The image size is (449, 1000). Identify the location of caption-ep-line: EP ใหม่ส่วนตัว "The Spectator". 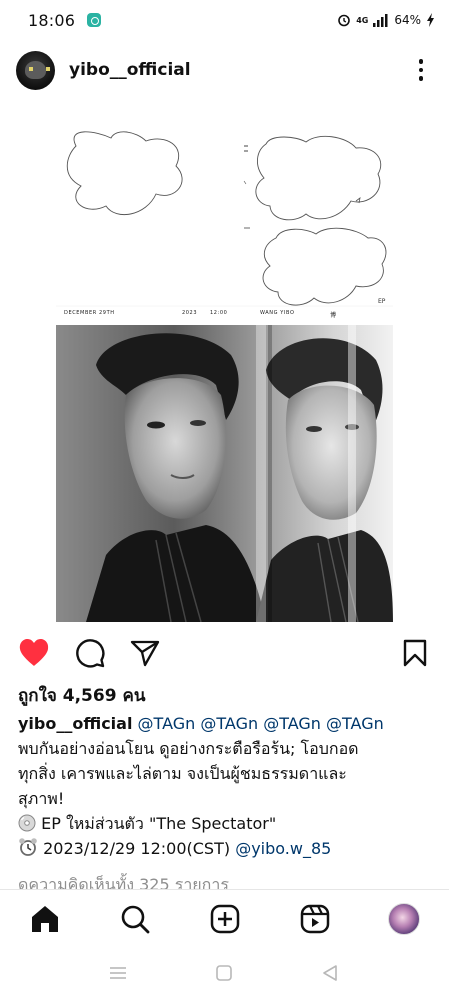
(228, 823).